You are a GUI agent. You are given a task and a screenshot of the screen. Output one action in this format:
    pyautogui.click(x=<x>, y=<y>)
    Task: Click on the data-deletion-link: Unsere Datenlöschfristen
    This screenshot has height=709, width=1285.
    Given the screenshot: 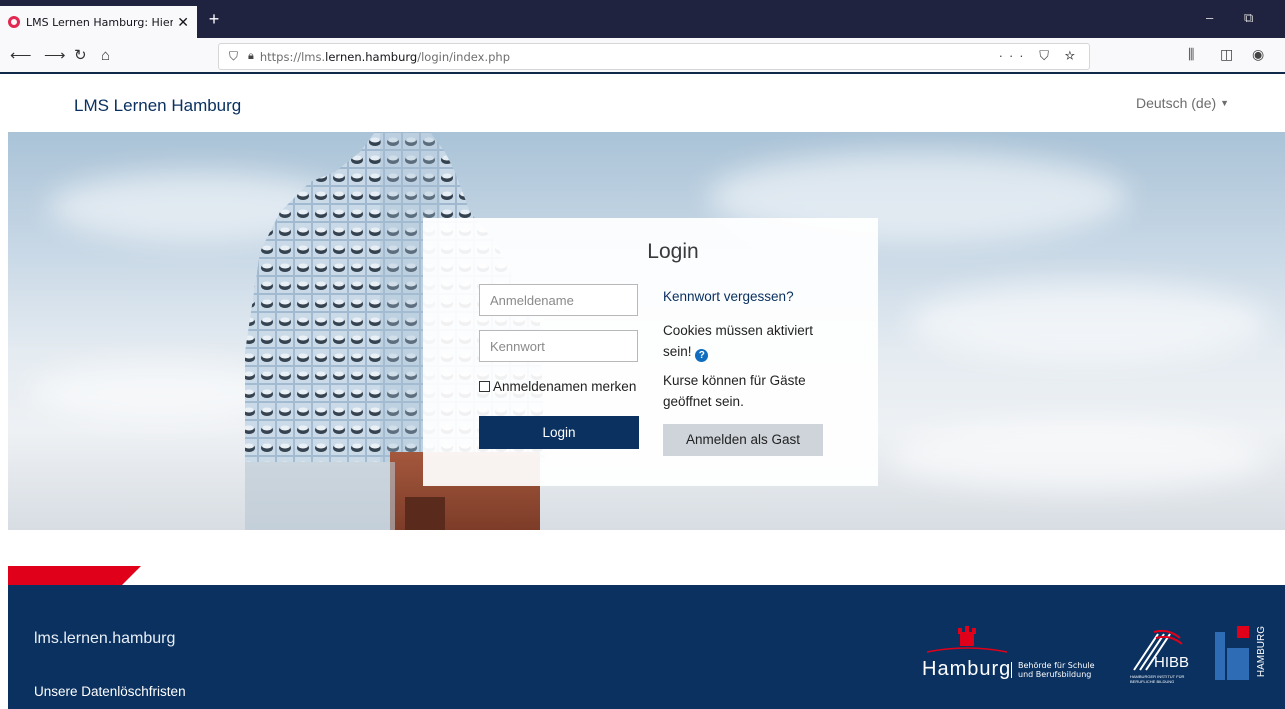 What is the action you would take?
    pyautogui.click(x=110, y=691)
    